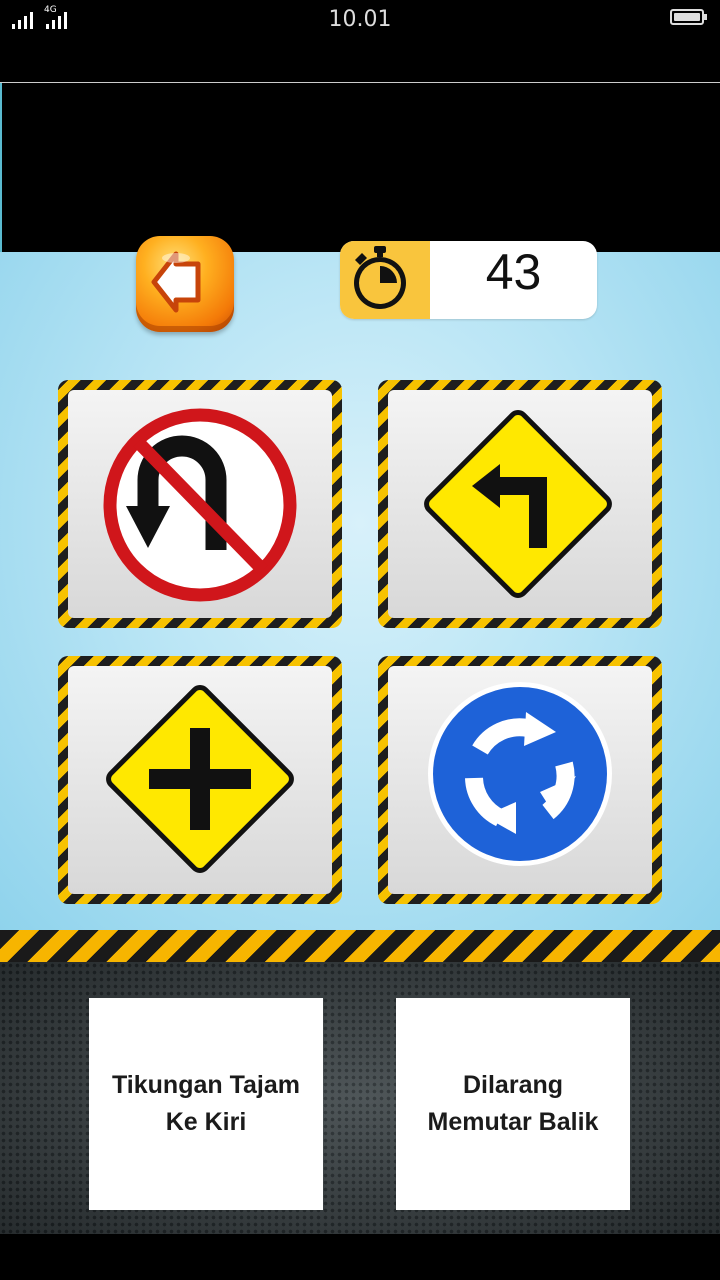 The height and width of the screenshot is (1280, 720). What do you see at coordinates (360, 946) in the screenshot?
I see `hazard-stripe` at bounding box center [360, 946].